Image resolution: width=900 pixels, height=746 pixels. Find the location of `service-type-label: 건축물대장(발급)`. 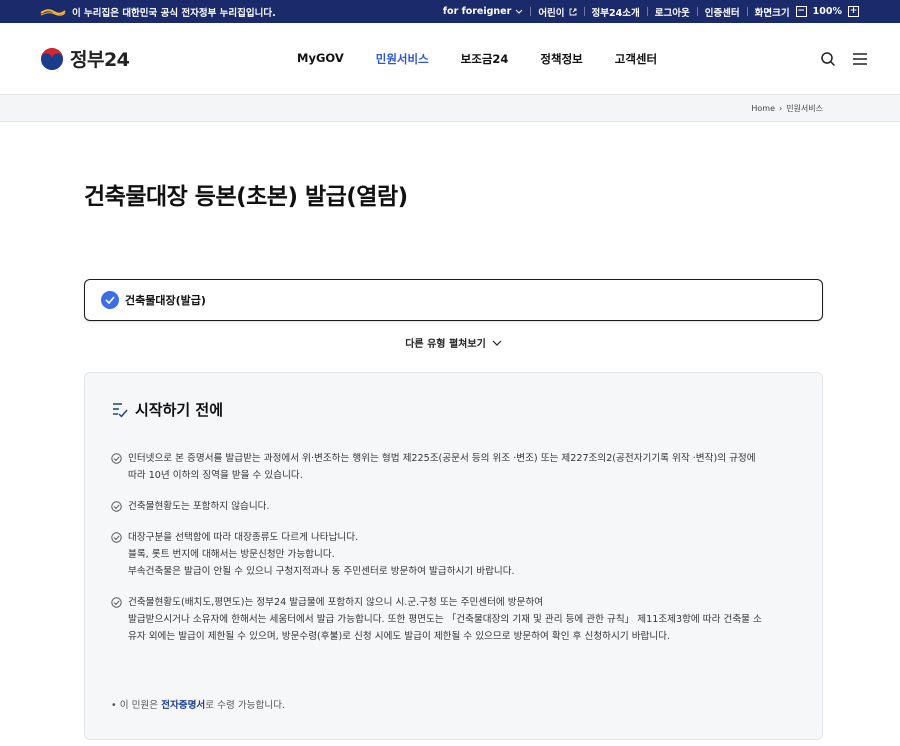

service-type-label: 건축물대장(발급) is located at coordinates (165, 300).